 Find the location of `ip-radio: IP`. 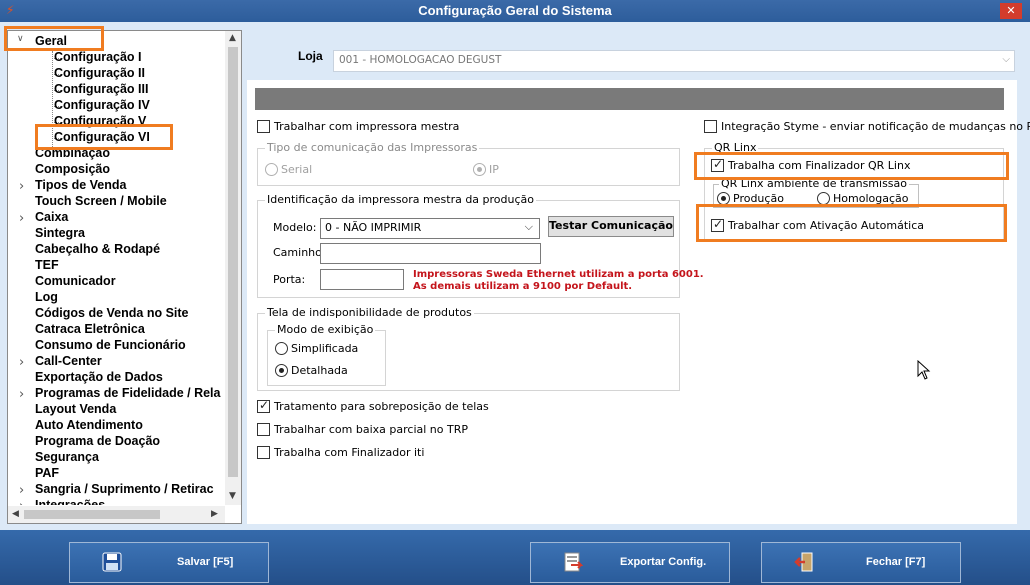

ip-radio: IP is located at coordinates (486, 169).